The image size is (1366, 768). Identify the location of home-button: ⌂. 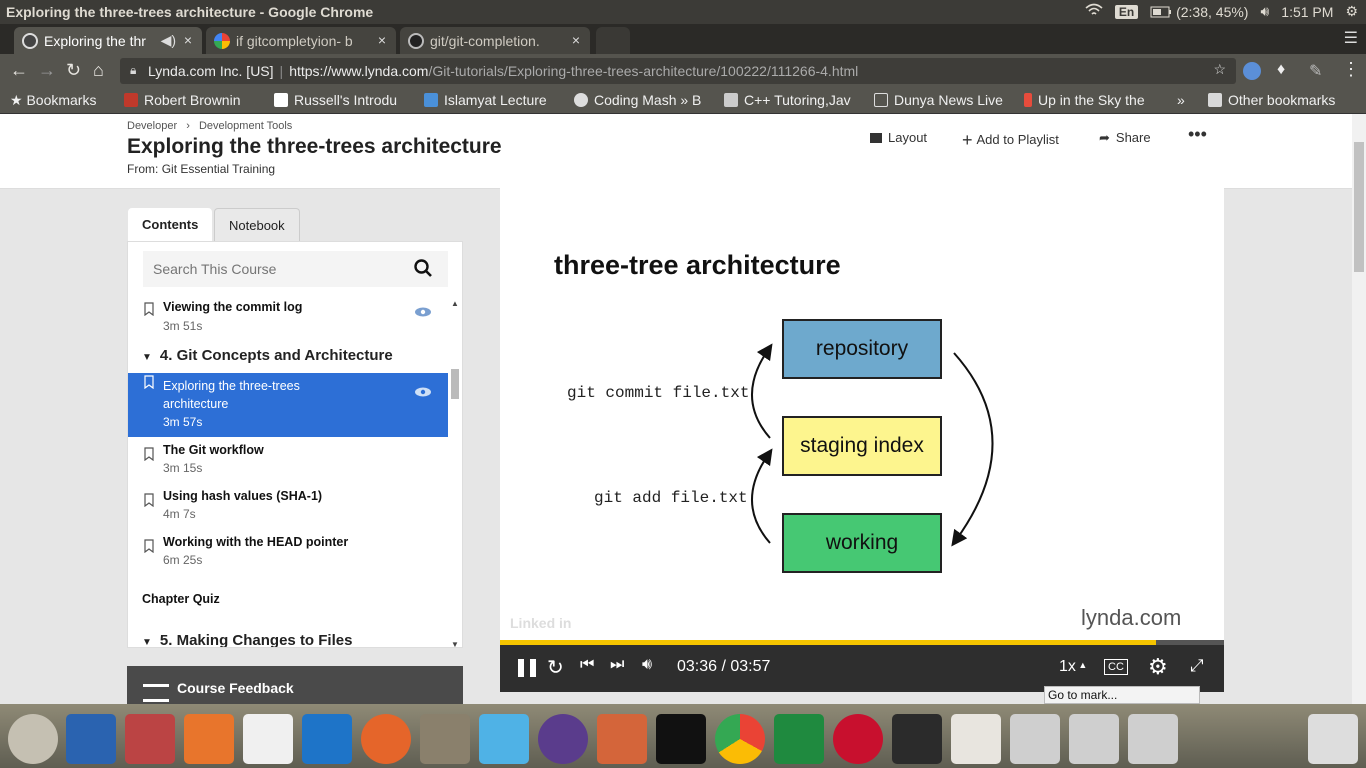
(98, 70).